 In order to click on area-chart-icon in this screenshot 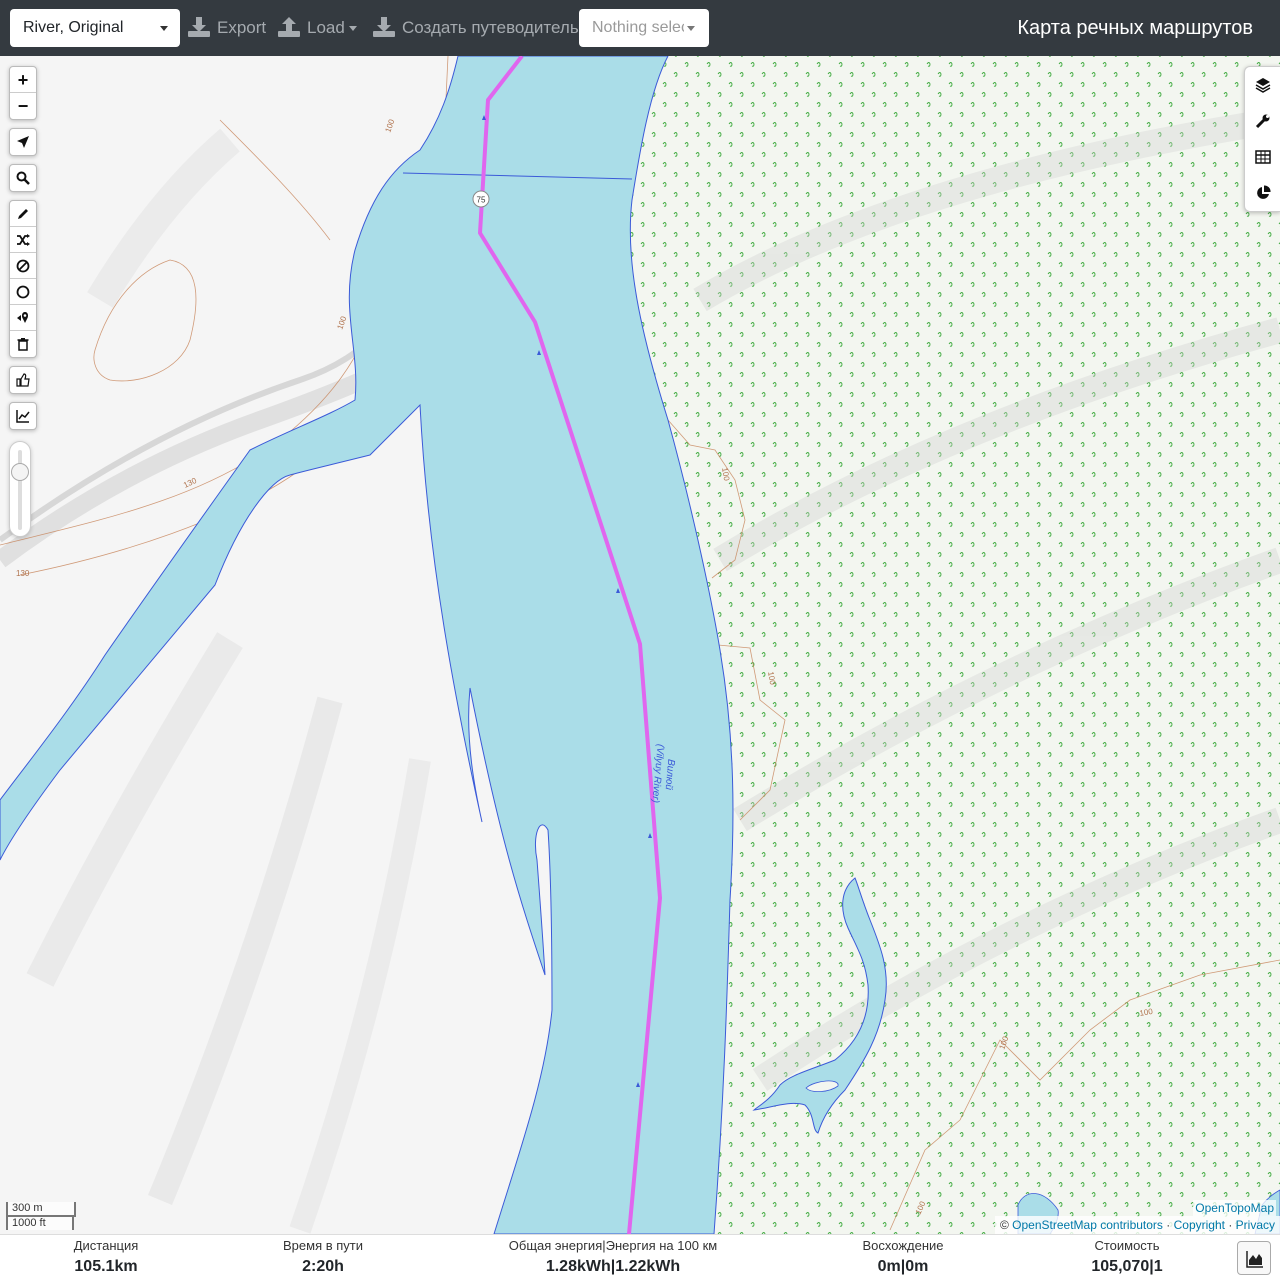, I will do `click(1254, 1259)`.